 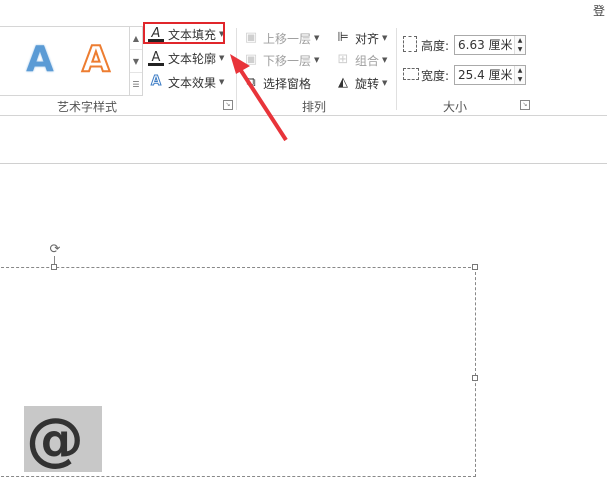 I want to click on wordart-style-orange: A, so click(x=96, y=59).